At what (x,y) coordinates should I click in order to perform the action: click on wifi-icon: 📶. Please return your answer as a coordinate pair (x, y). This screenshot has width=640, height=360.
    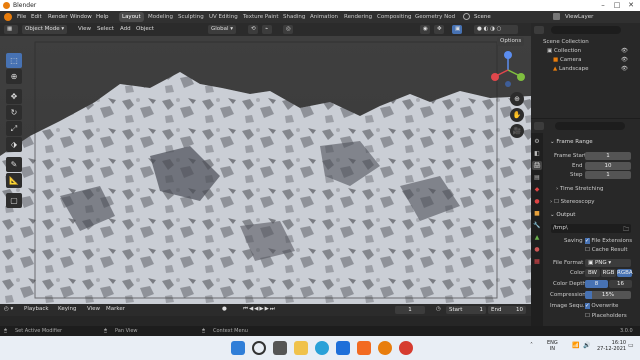
    Looking at the image, I should click on (575, 345).